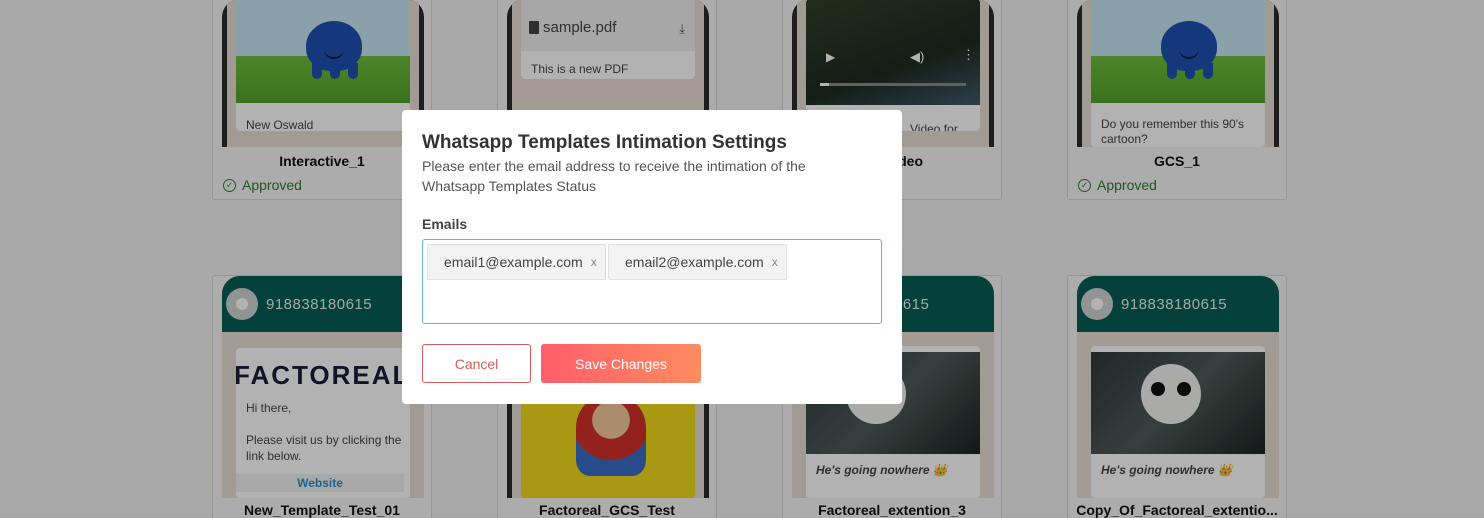  What do you see at coordinates (476, 363) in the screenshot?
I see `cancel-button: Cancel` at bounding box center [476, 363].